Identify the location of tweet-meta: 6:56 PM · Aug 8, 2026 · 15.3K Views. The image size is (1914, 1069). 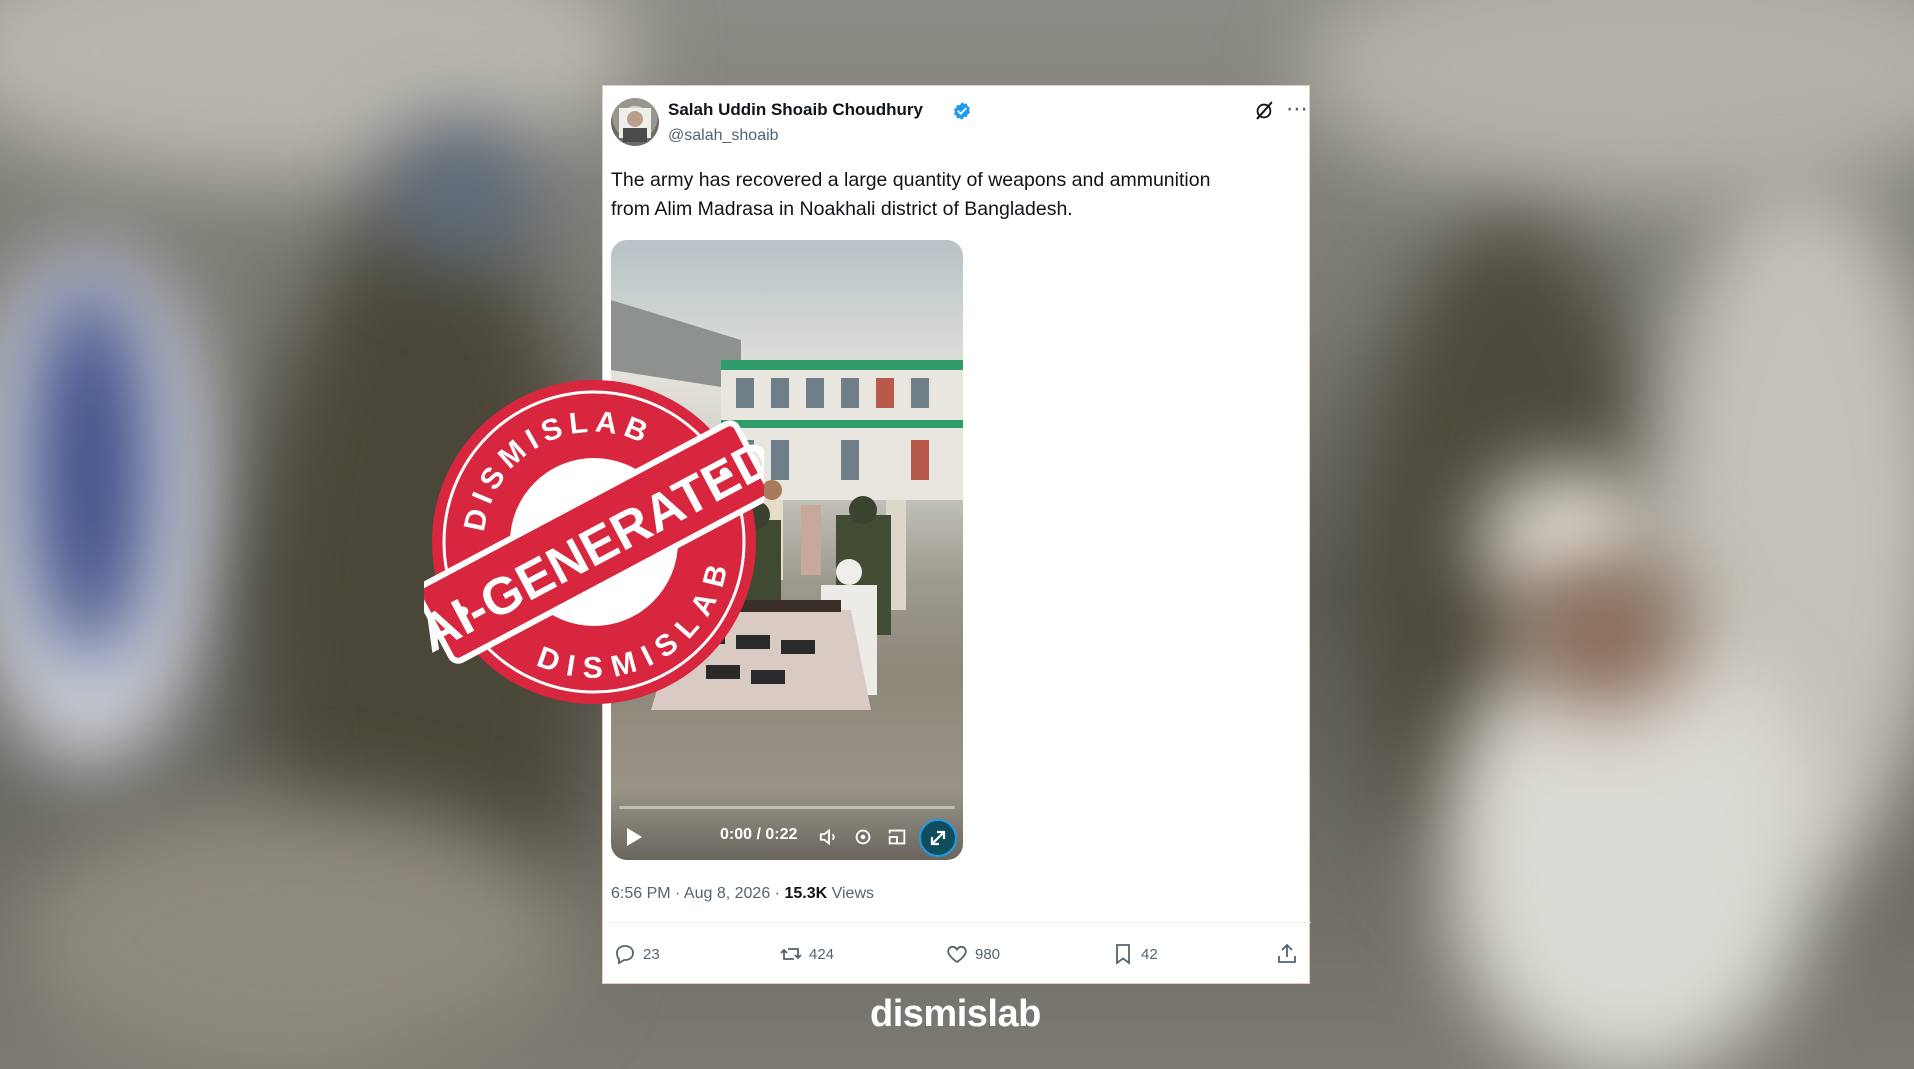
(742, 894).